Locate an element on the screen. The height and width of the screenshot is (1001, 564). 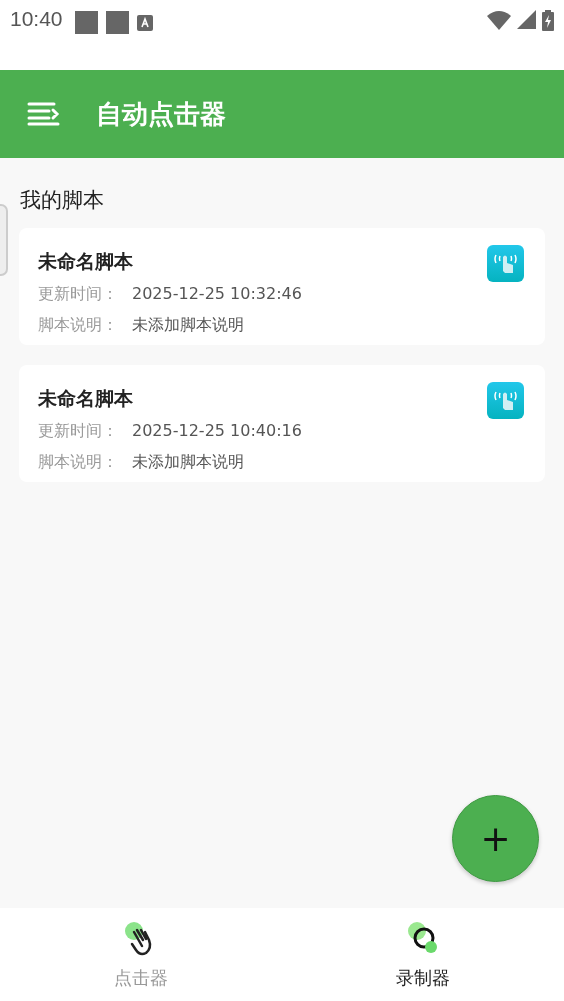
update-time: 2025-12-25 10:40:16 is located at coordinates (217, 431).